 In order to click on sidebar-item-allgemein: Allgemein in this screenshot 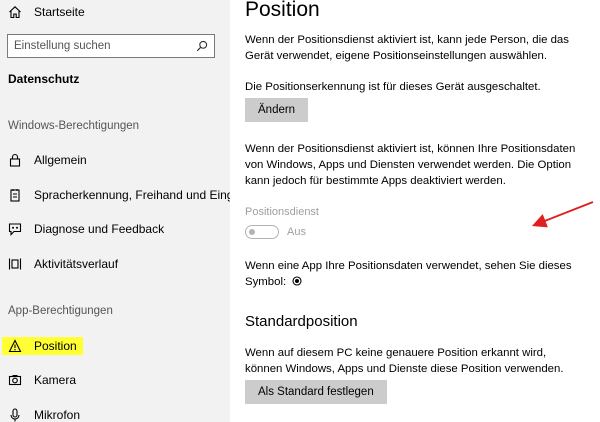, I will do `click(47, 160)`.